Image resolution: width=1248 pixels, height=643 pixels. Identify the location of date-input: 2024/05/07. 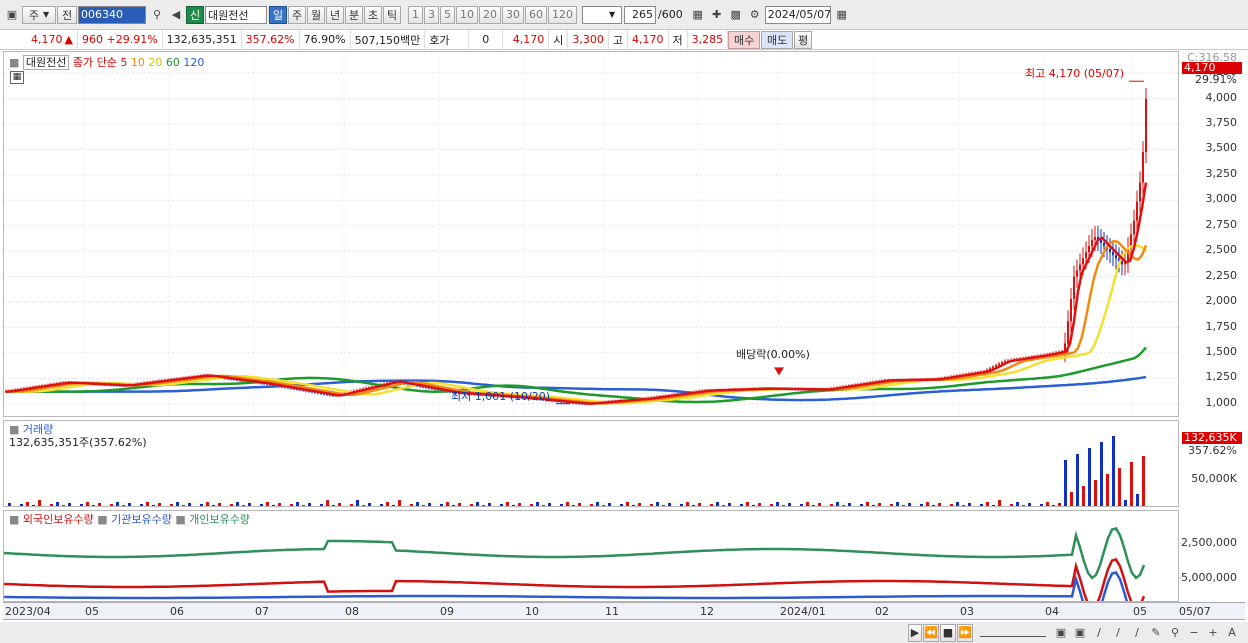
(797, 14).